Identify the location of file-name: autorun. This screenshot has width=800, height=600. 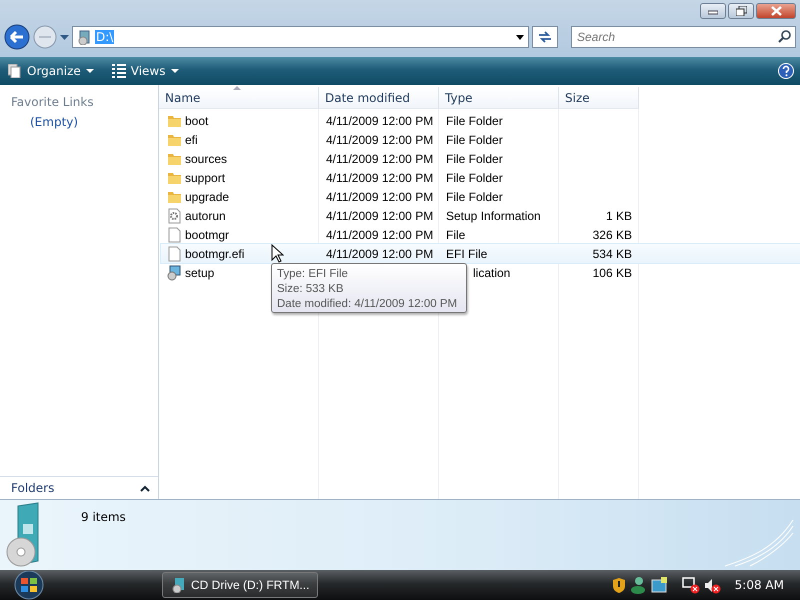
(241, 215).